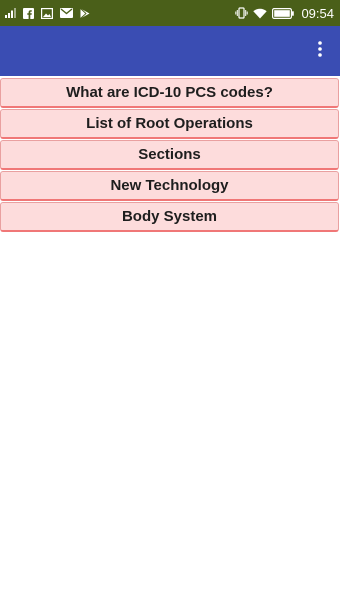  Describe the element at coordinates (242, 13) in the screenshot. I see `vibrate-icon` at that location.